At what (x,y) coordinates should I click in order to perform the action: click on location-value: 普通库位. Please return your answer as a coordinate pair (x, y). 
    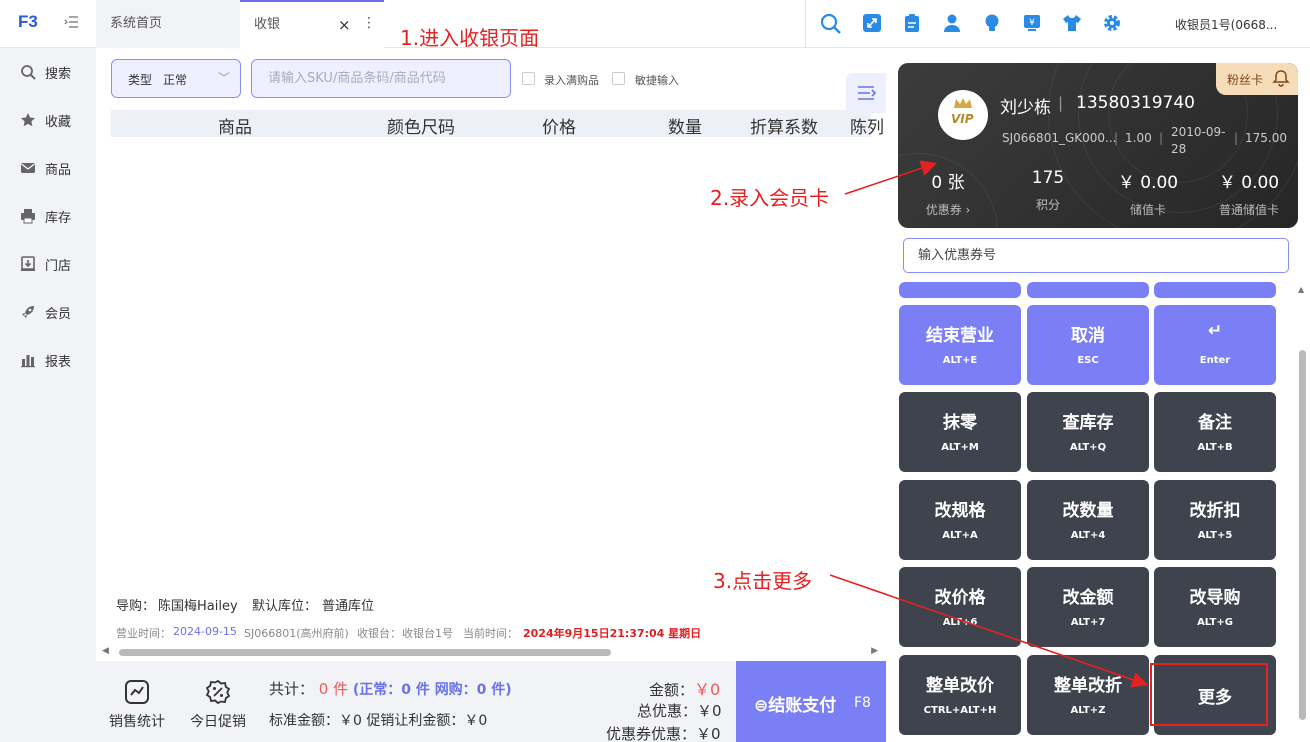
    Looking at the image, I should click on (348, 604).